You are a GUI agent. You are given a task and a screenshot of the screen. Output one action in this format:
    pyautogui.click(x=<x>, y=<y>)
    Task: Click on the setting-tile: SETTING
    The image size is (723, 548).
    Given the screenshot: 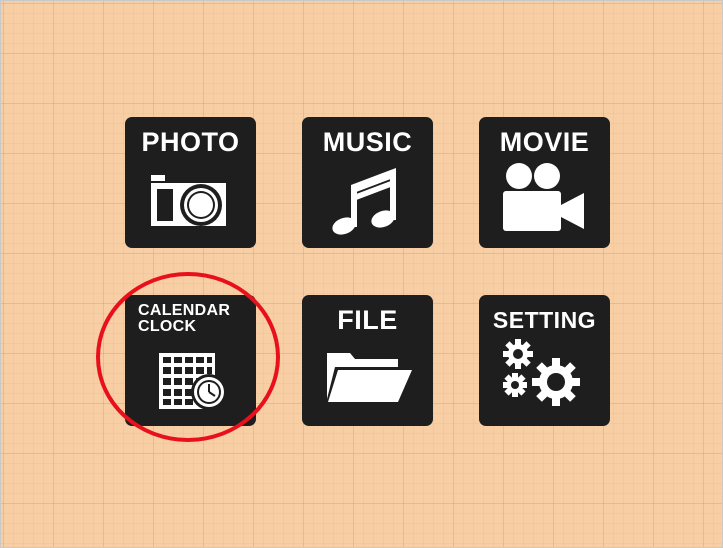 What is the action you would take?
    pyautogui.click(x=544, y=360)
    